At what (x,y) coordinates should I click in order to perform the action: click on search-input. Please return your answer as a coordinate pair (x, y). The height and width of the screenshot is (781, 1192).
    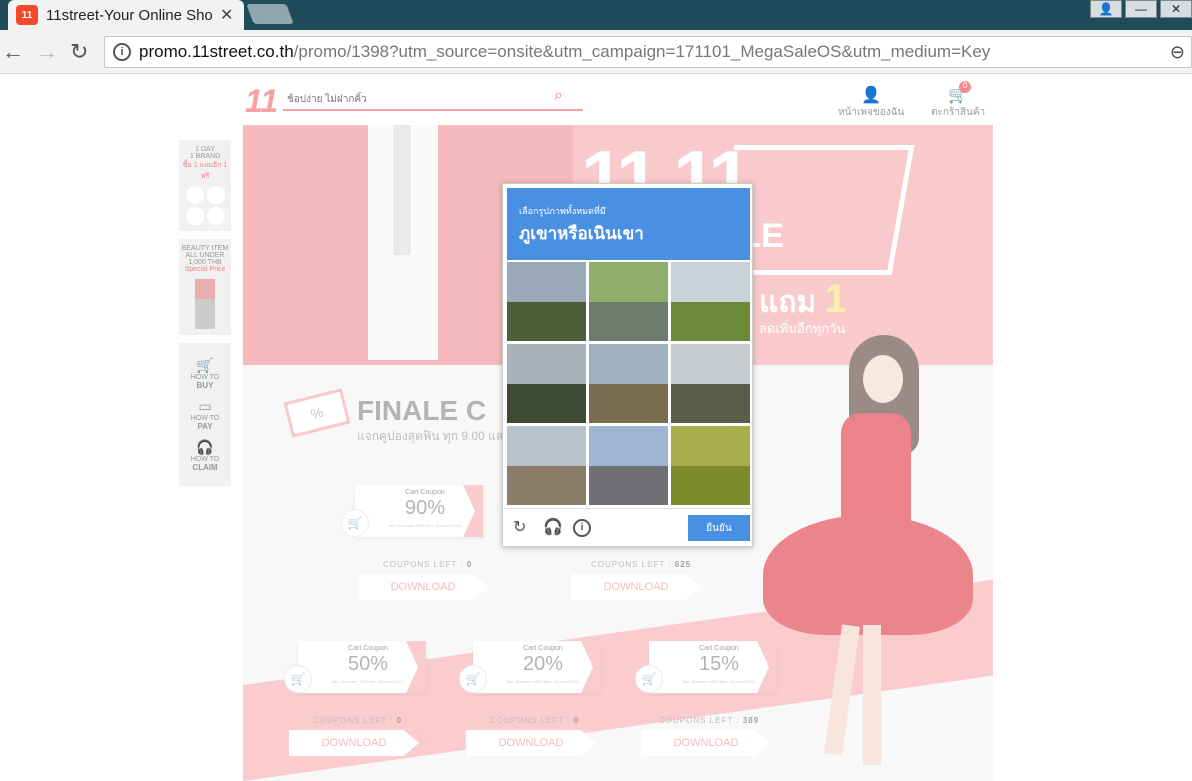
    Looking at the image, I should click on (417, 99).